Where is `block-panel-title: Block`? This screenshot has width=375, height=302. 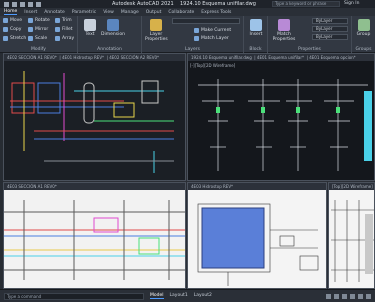 block-panel-title: Block is located at coordinates (255, 49).